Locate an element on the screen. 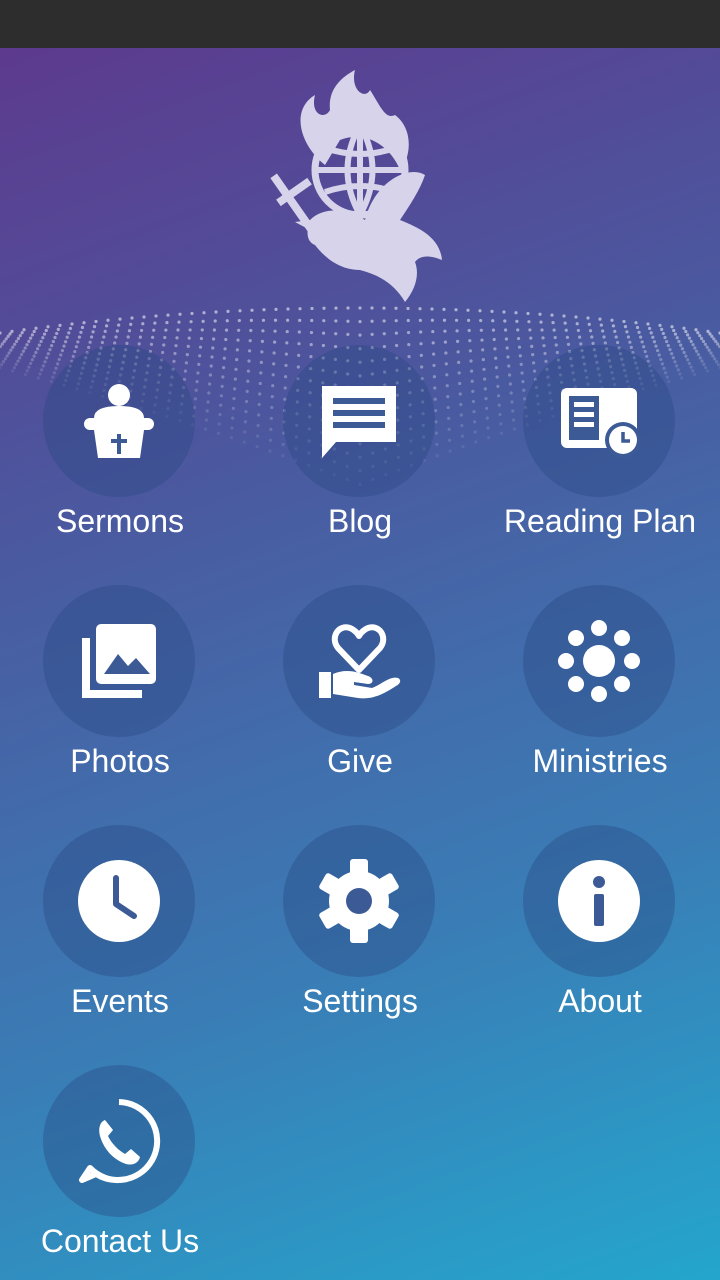 This screenshot has height=1280, width=720. heart-hand-icon is located at coordinates (360, 661).